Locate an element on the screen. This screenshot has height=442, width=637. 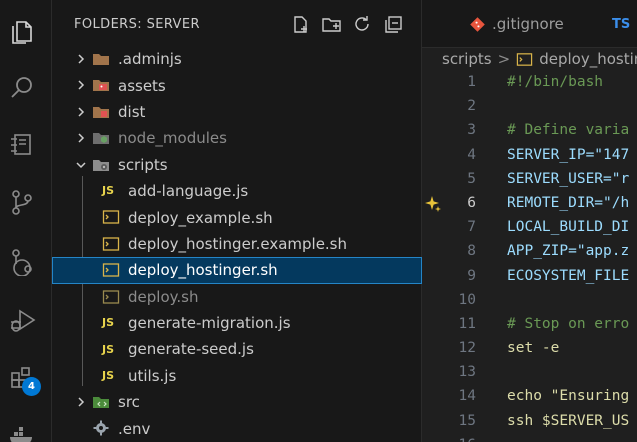
editor-tabs: .gitignore TS is located at coordinates (529, 24).